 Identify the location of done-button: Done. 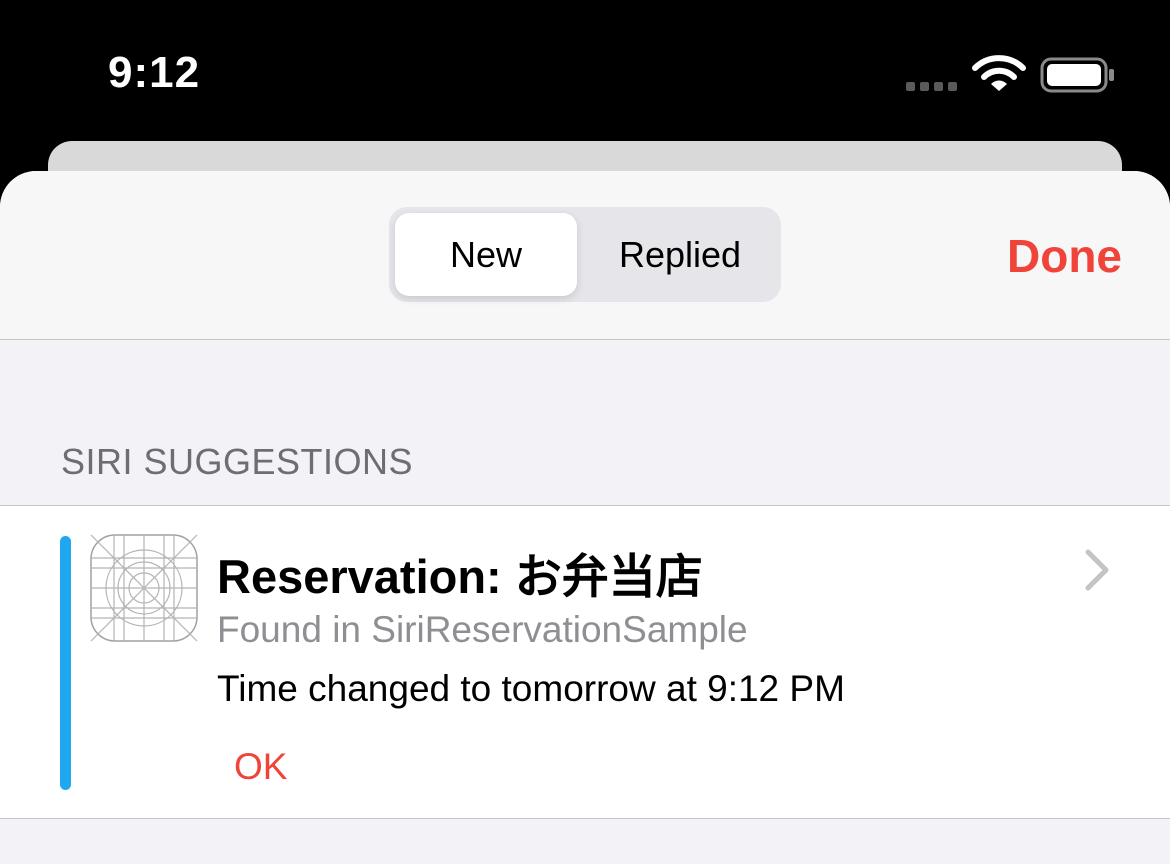
(1064, 256).